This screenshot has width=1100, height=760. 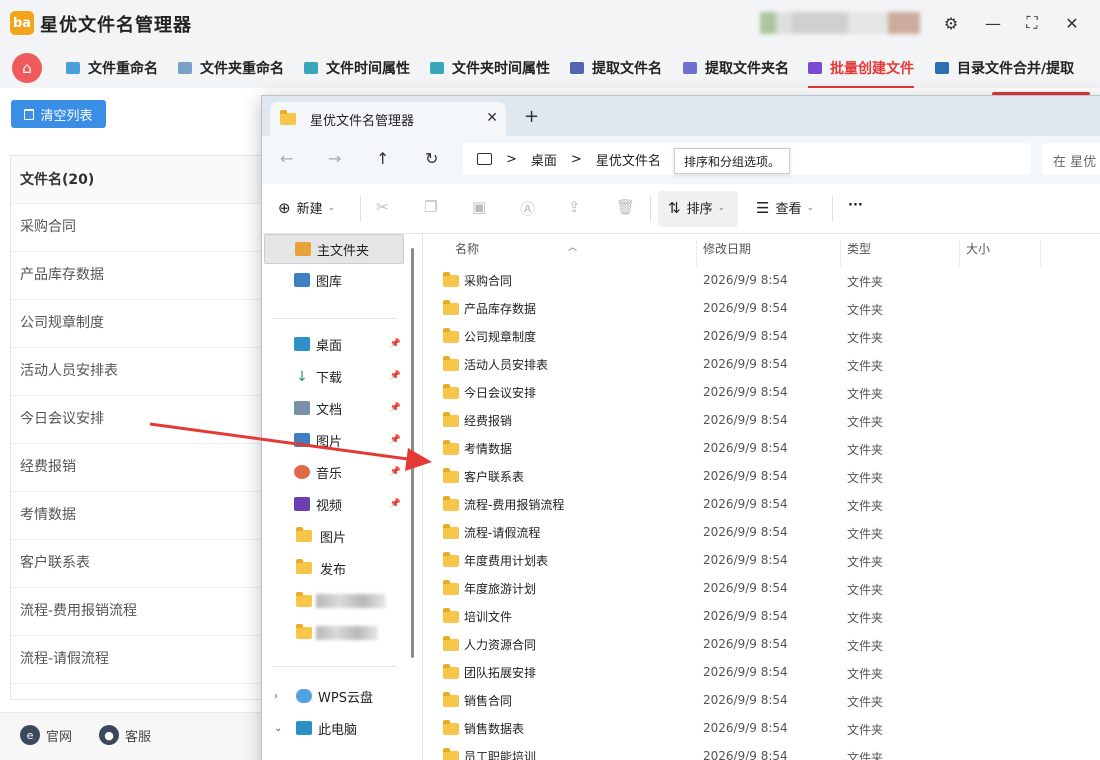 What do you see at coordinates (761, 751) in the screenshot?
I see `table-row: 员工职能培训 2026/9/9 8:54 文件夹` at bounding box center [761, 751].